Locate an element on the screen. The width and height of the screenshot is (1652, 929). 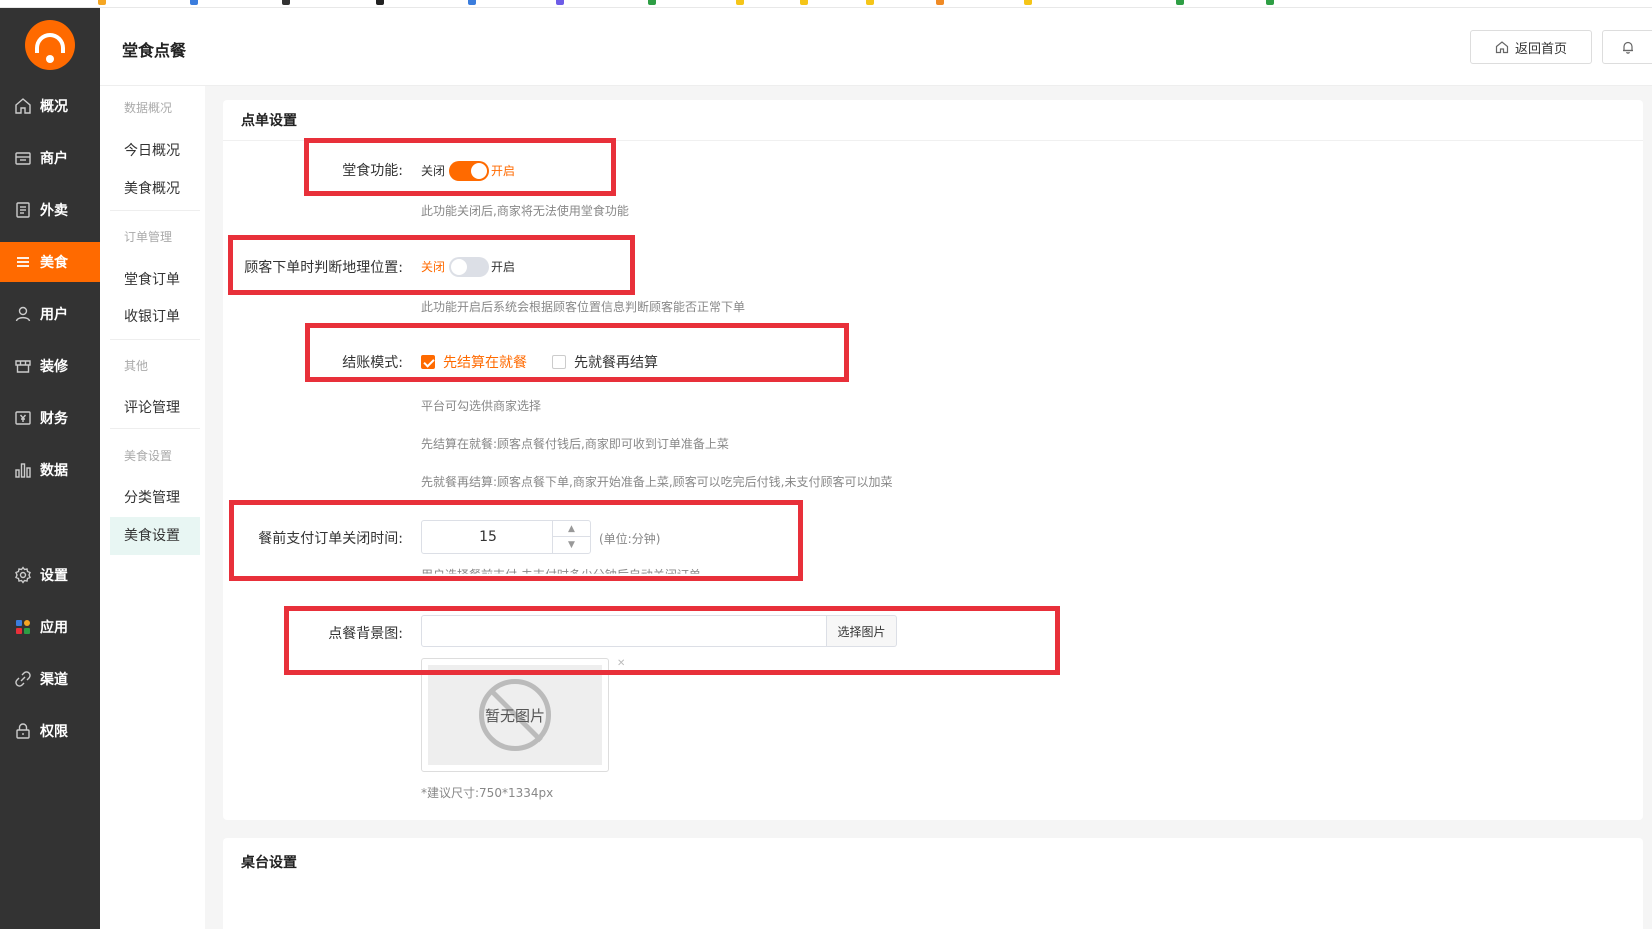
sidebar-item-label: 用户 is located at coordinates (54, 315).